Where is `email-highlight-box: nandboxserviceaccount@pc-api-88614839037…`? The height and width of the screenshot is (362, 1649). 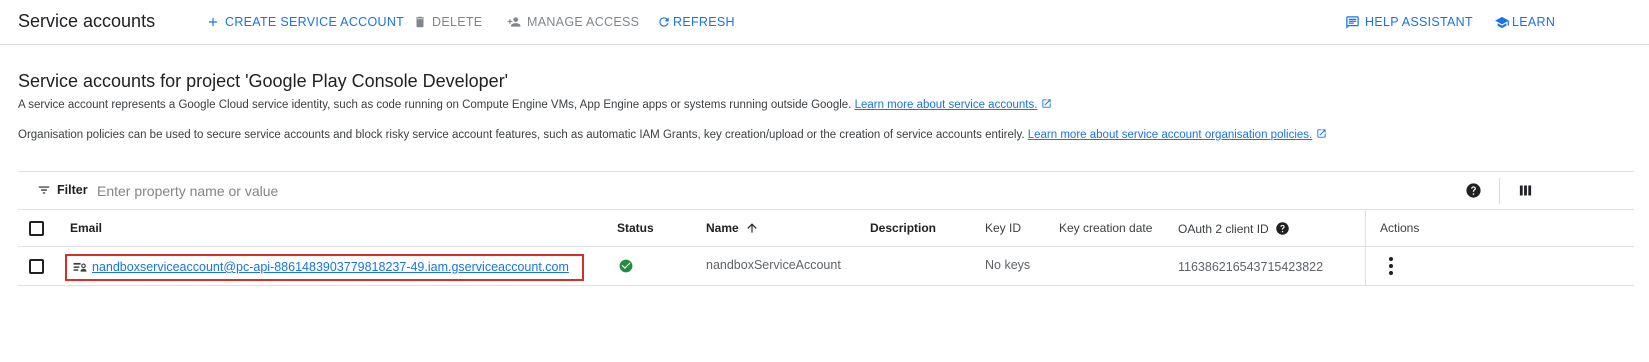
email-highlight-box: nandboxserviceaccount@pc-api-88614839037… is located at coordinates (324, 267).